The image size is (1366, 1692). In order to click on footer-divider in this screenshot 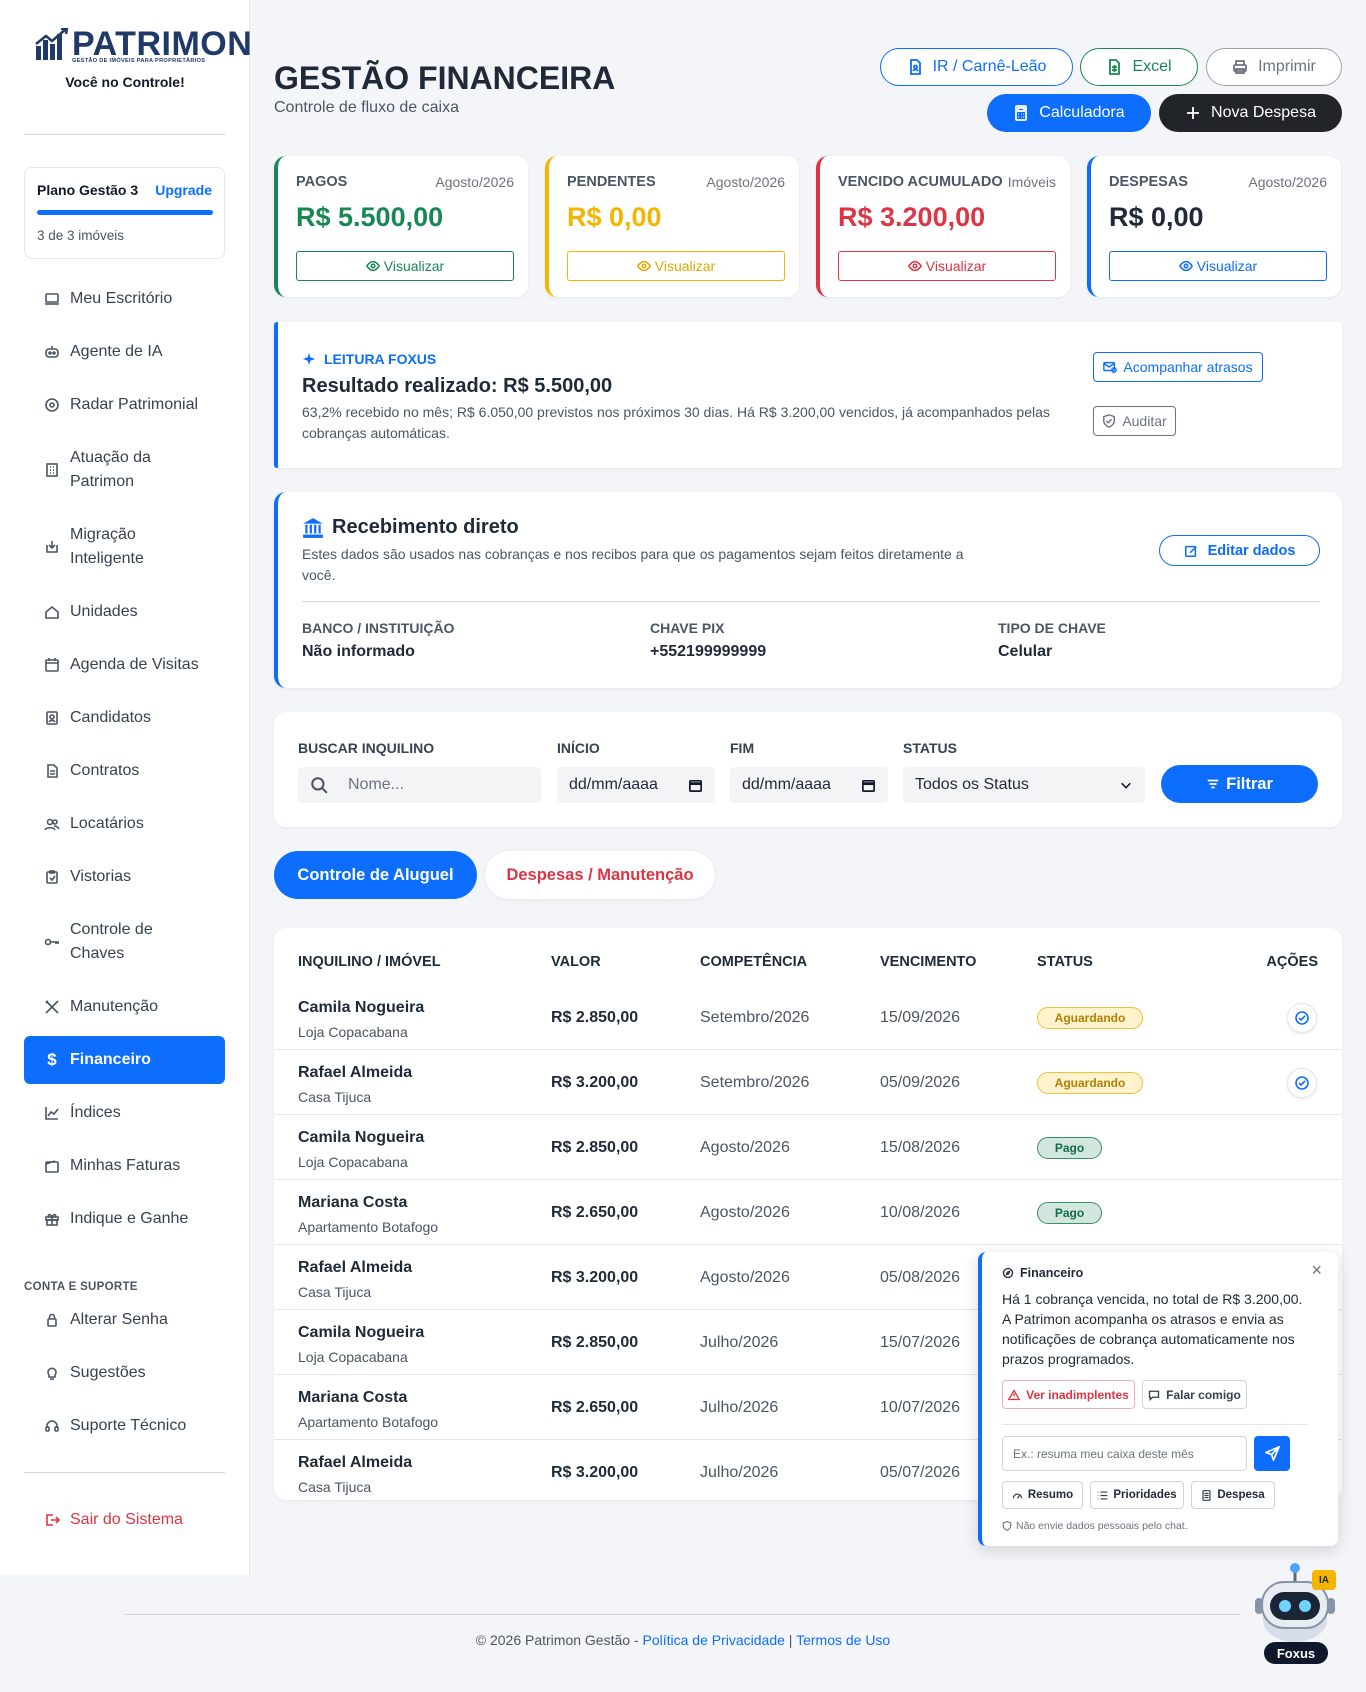, I will do `click(683, 1614)`.